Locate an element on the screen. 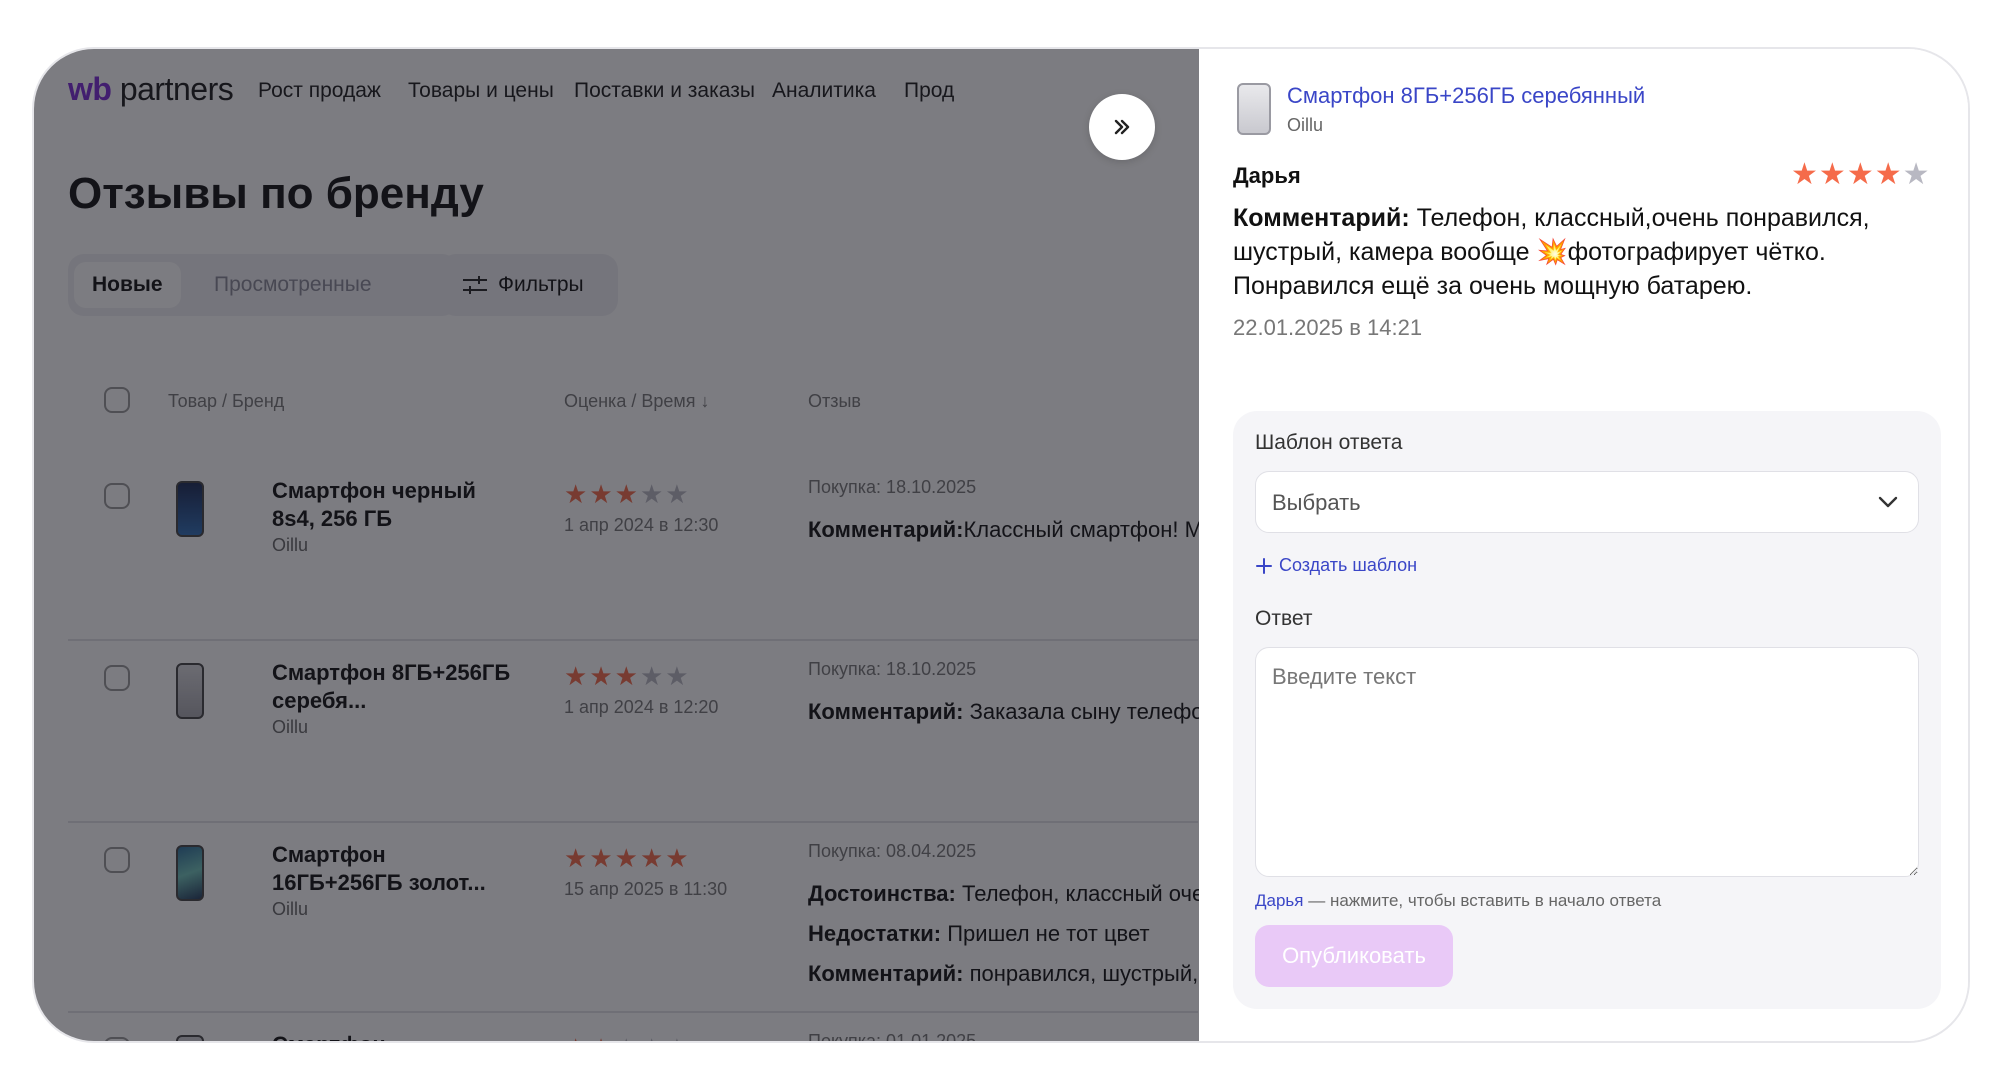 This screenshot has height=1089, width=1999. review-date: 22.01.2025 в 14:21 is located at coordinates (1328, 327).